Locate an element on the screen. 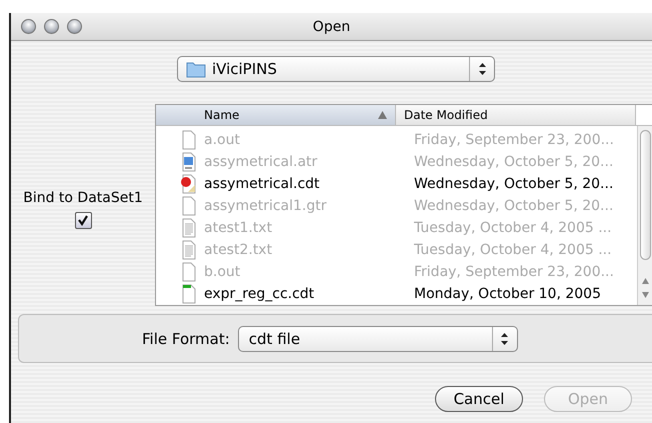 This screenshot has width=652, height=423. column-header: Name is located at coordinates (276, 115).